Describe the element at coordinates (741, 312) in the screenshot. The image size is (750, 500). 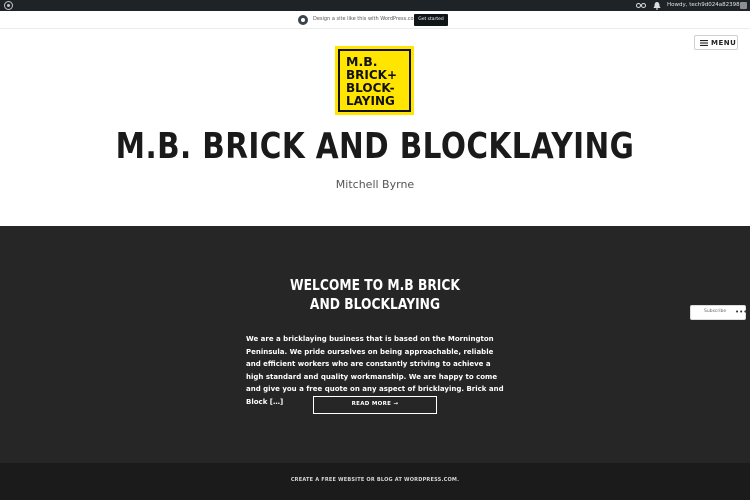
I see `more-options-icon: •••` at that location.